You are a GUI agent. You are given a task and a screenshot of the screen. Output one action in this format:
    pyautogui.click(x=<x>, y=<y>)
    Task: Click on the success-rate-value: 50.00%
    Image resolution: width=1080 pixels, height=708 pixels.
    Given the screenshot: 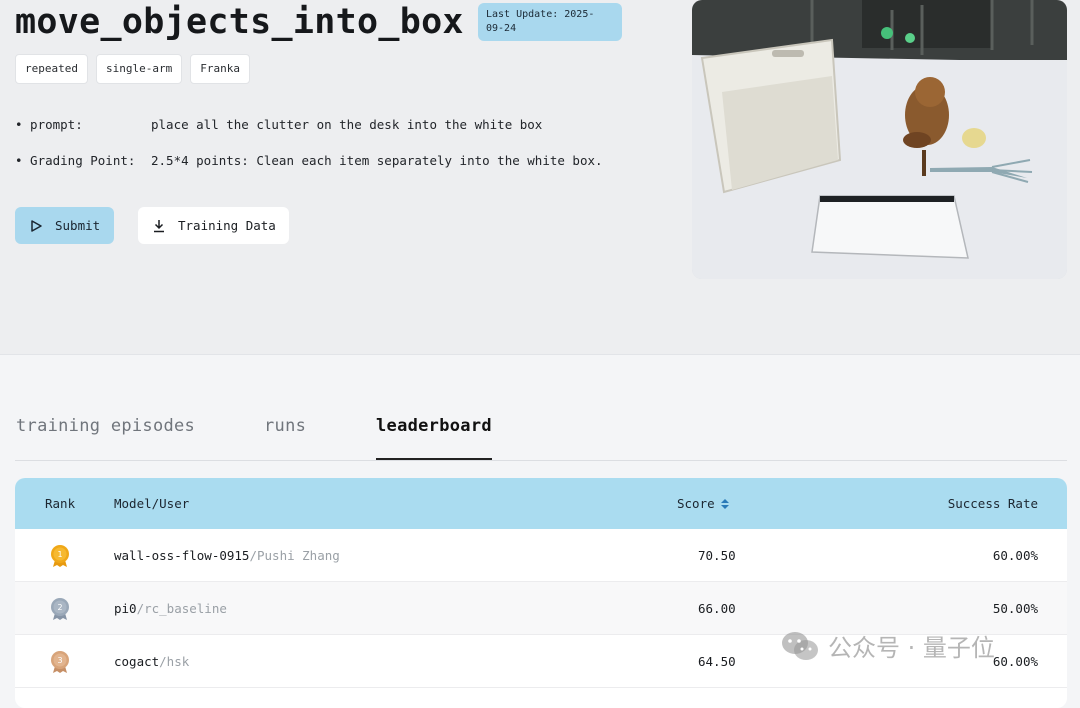 What is the action you would take?
    pyautogui.click(x=1015, y=608)
    